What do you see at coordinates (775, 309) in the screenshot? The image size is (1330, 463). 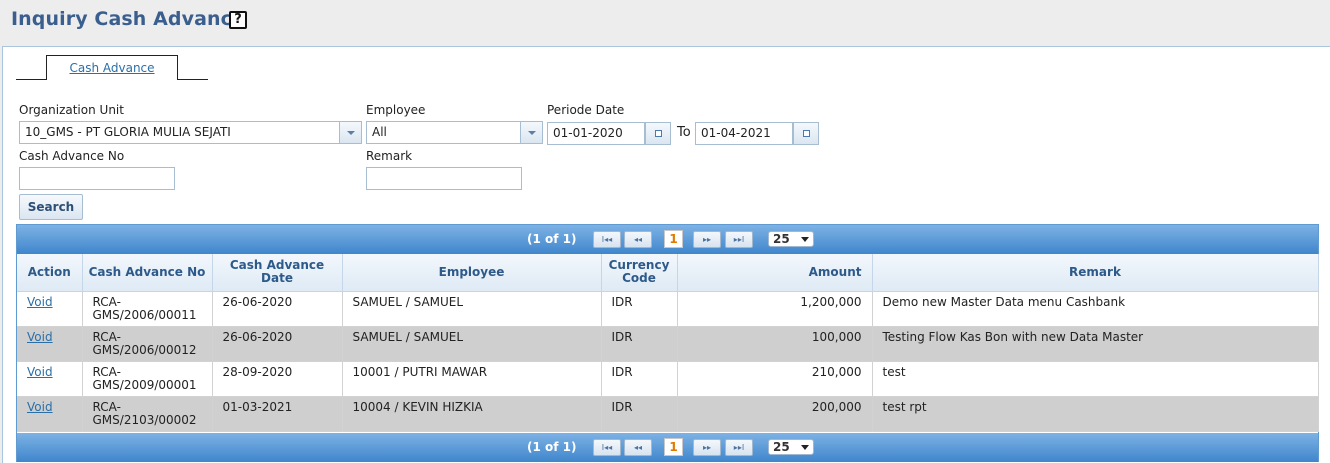 I see `cell-amount: 1,200,000` at bounding box center [775, 309].